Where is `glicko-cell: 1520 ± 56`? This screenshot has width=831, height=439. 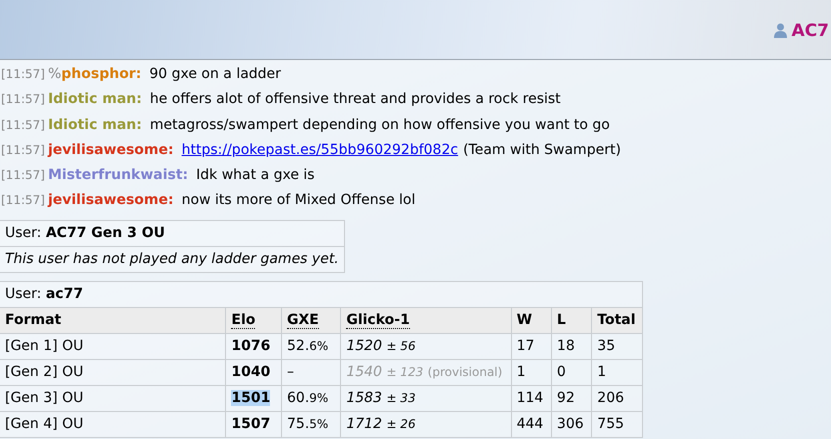
glicko-cell: 1520 ± 56 is located at coordinates (426, 346).